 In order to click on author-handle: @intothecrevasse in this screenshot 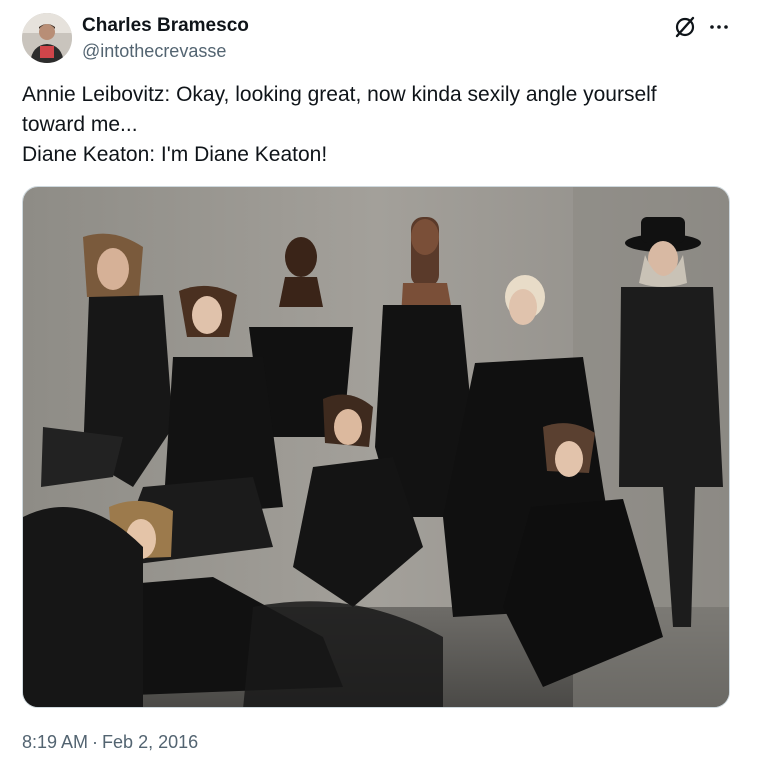, I will do `click(154, 51)`.